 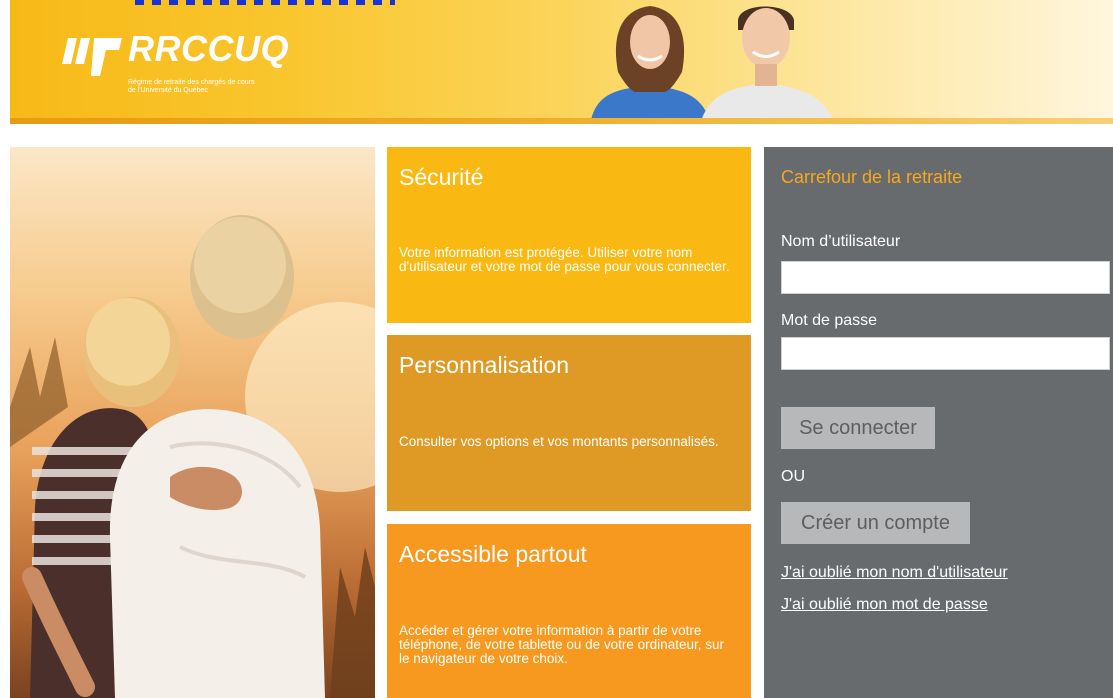 I want to click on login-button: Se connecter, so click(x=858, y=428).